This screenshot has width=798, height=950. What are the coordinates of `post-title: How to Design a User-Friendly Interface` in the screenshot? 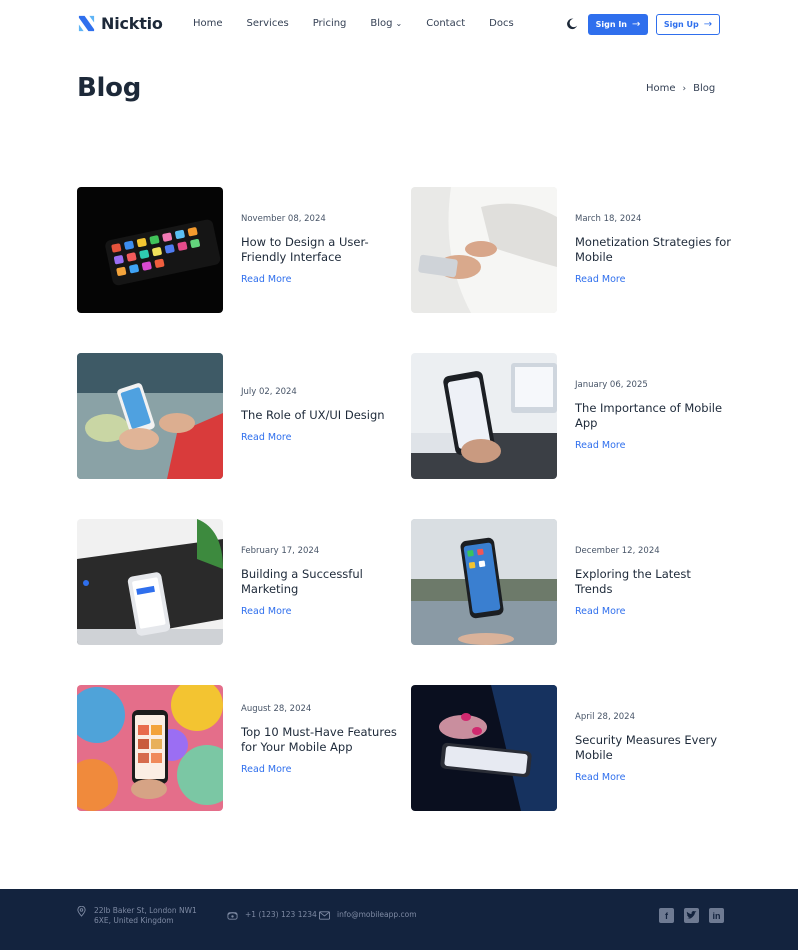 It's located at (319, 250).